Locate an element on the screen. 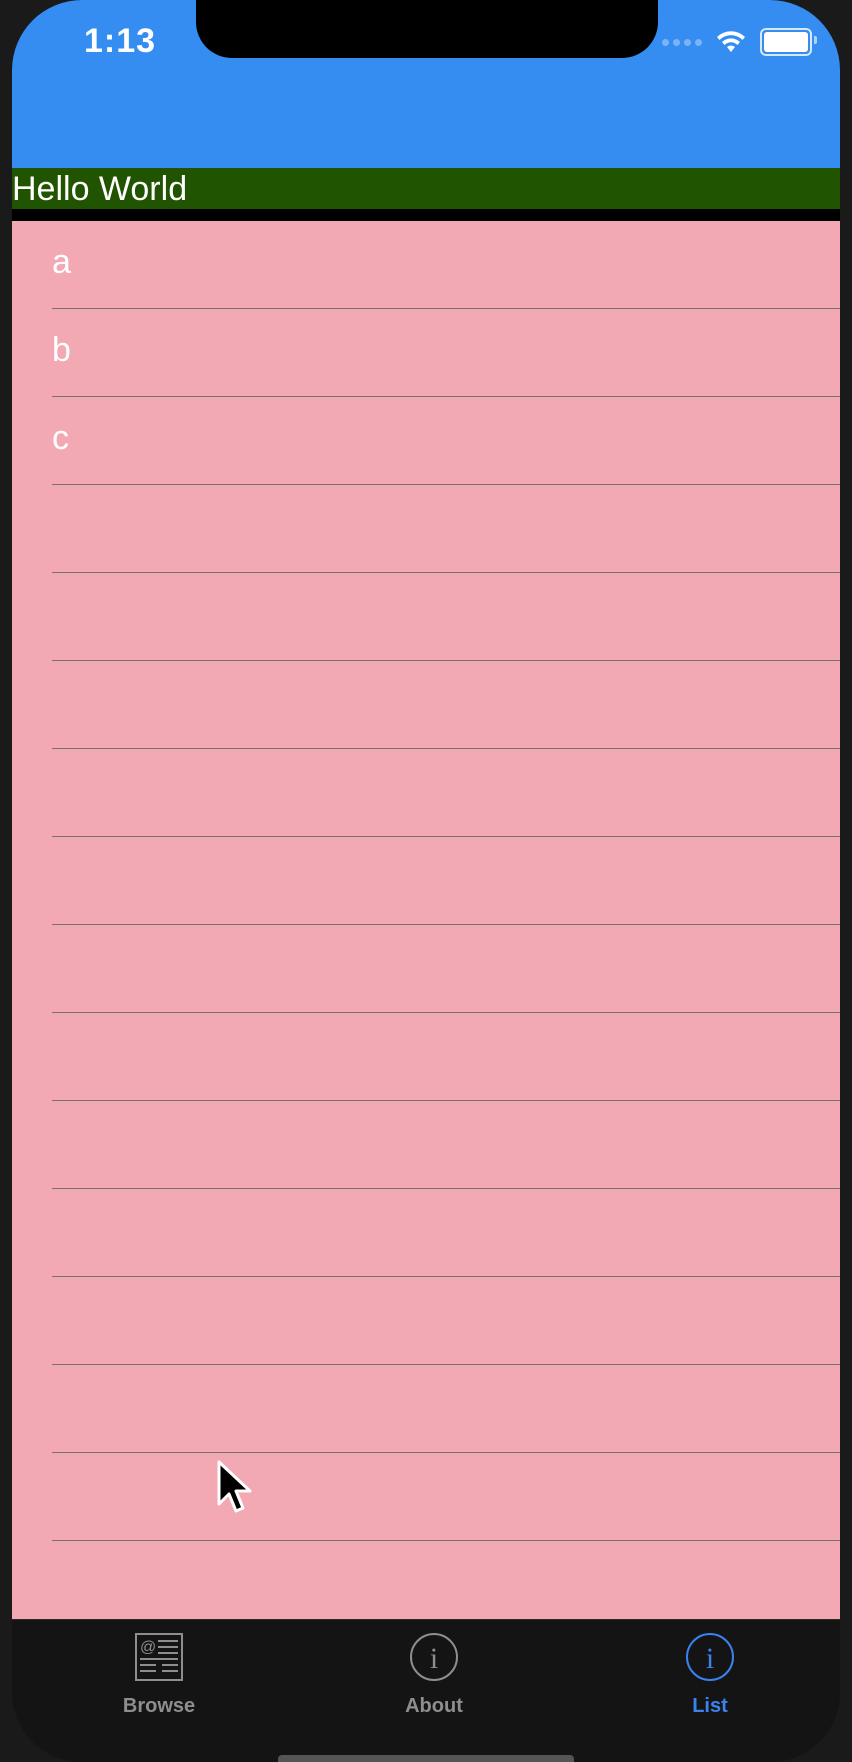 The height and width of the screenshot is (1762, 852). status-indicators is located at coordinates (739, 42).